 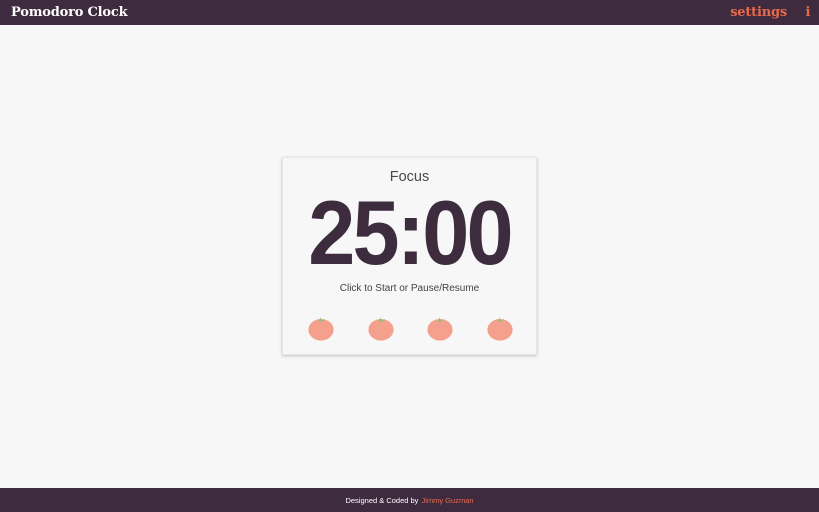 I want to click on author-link: Jimmy Guzman, so click(x=447, y=500).